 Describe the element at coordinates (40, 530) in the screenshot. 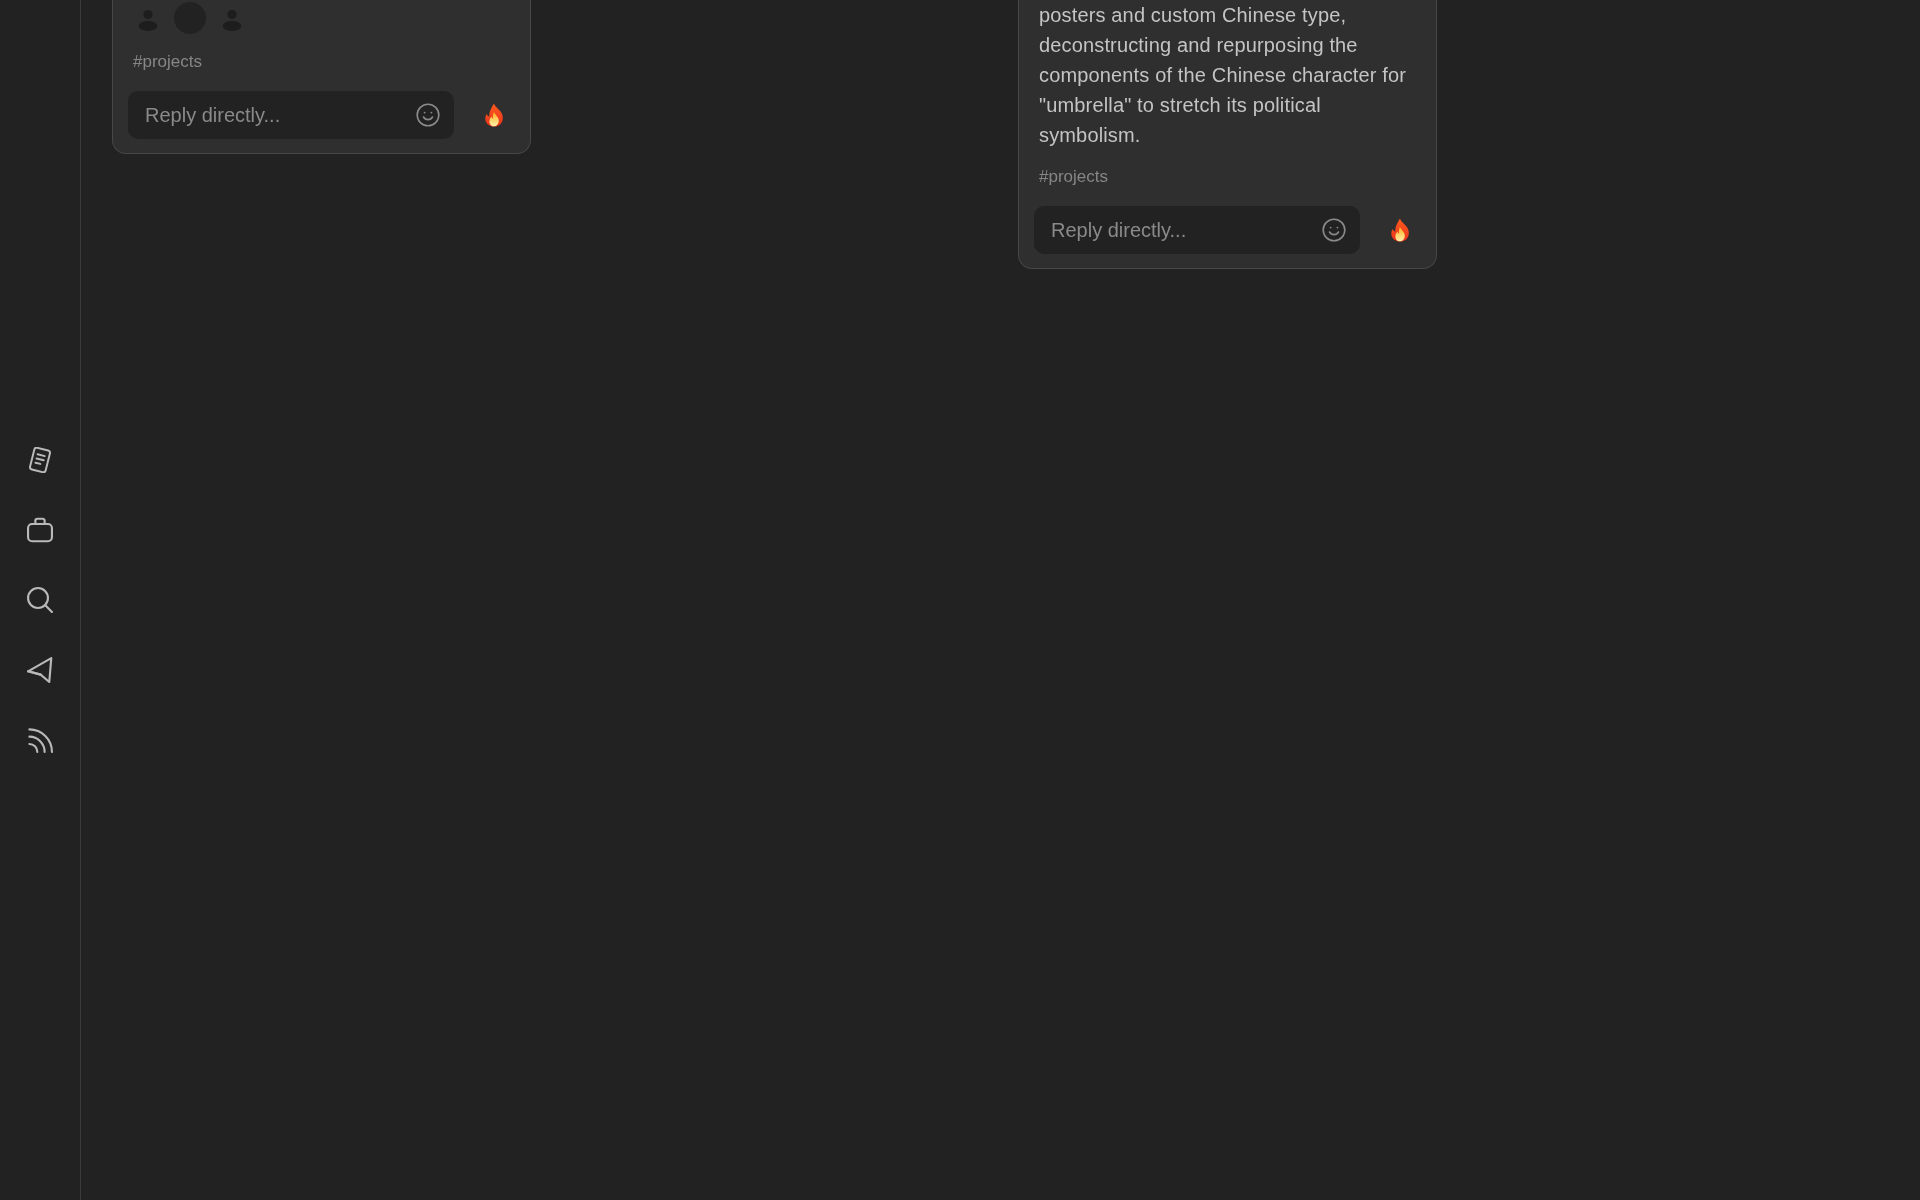

I see `briefcase-icon` at that location.